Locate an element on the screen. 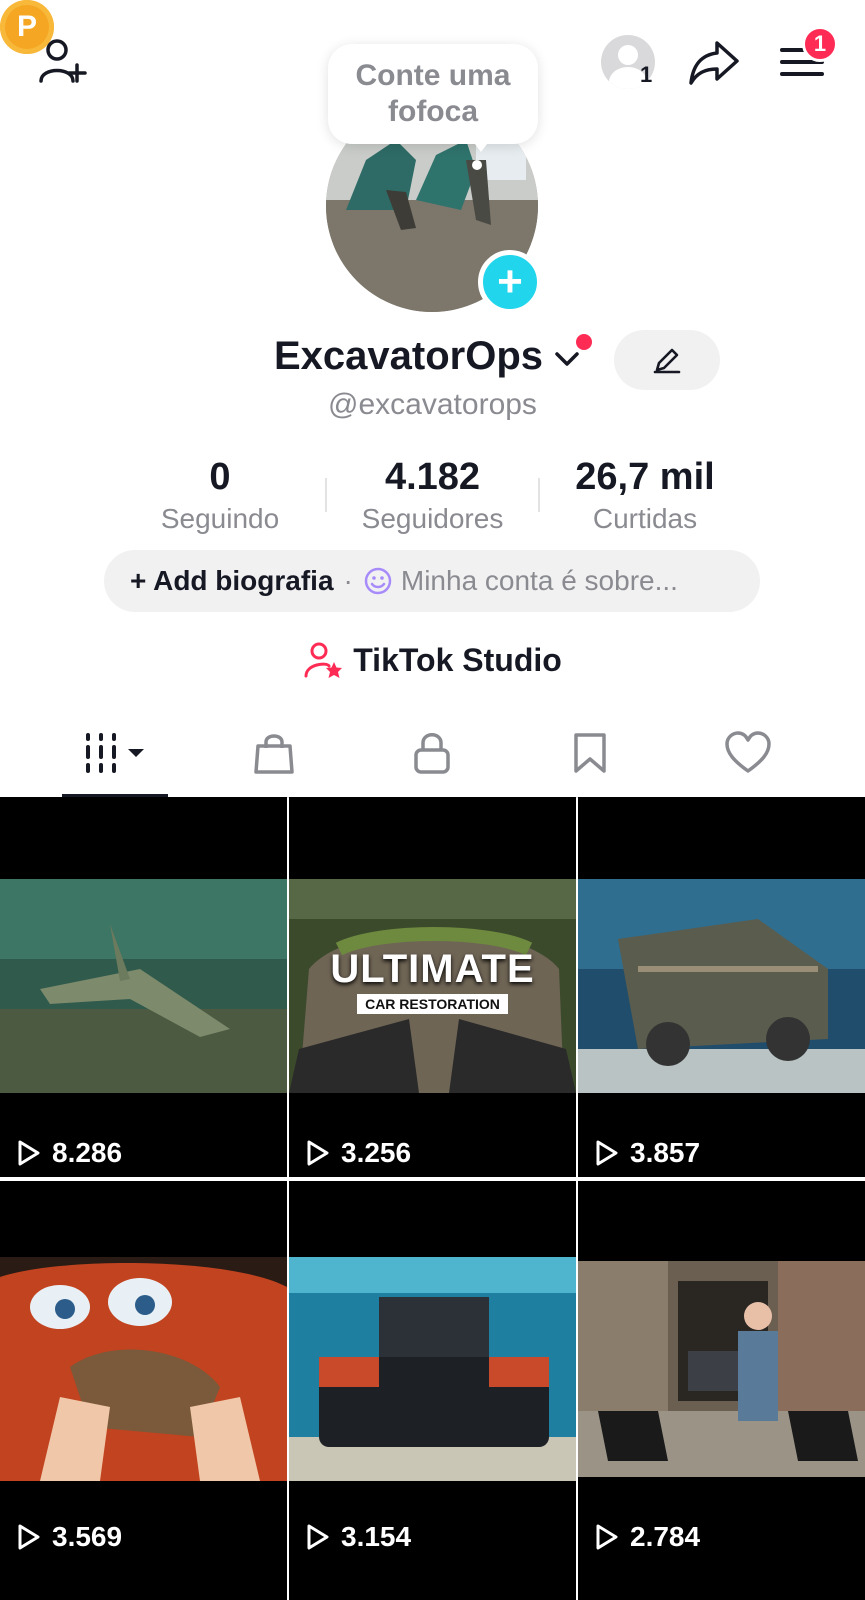 The image size is (865, 1600). tab-private is located at coordinates (432, 753).